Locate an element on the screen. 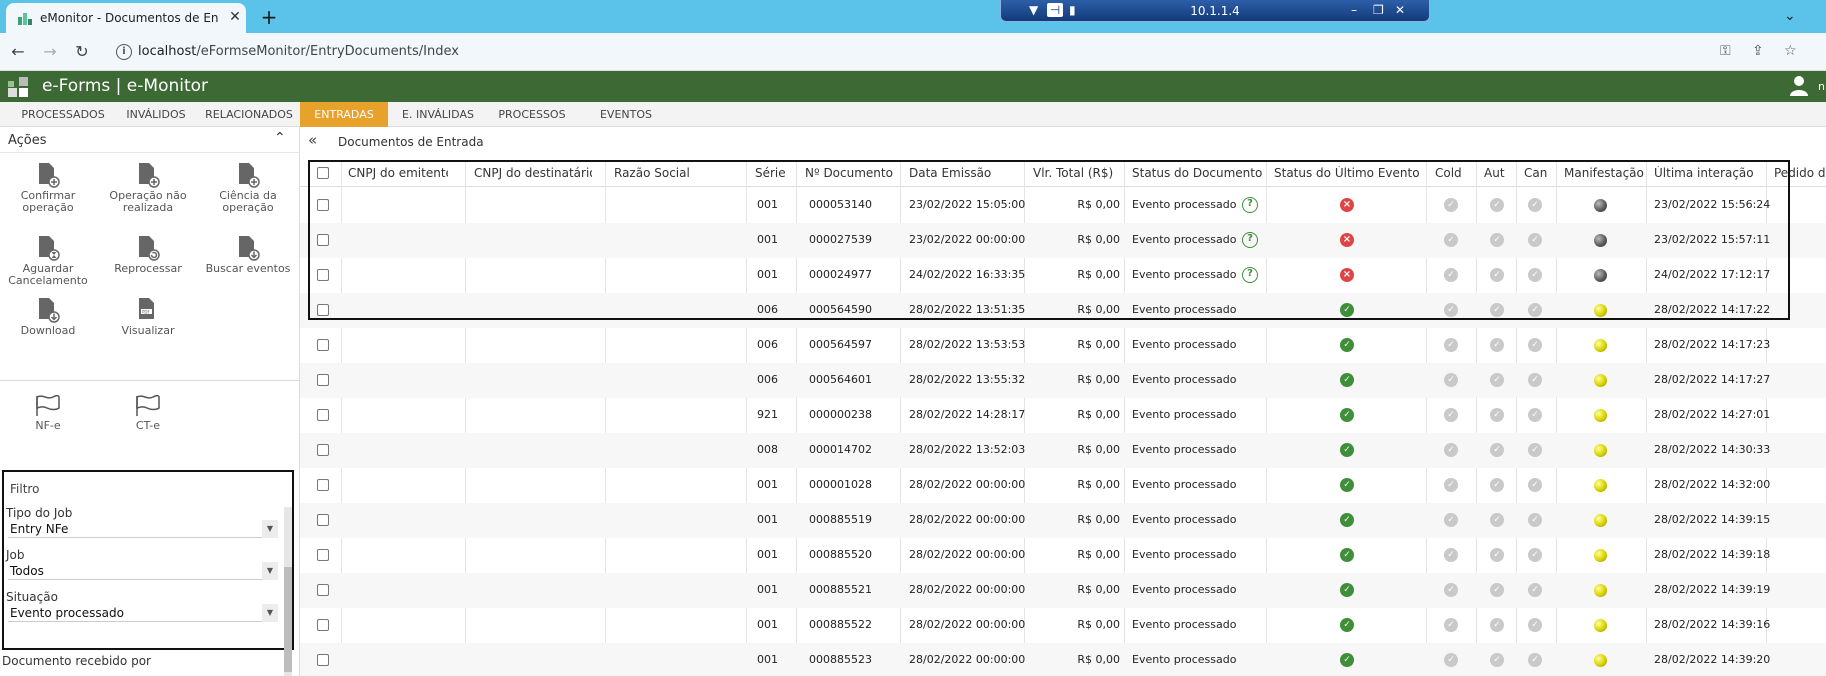 The image size is (1826, 676). cte-filter-button: CT-e is located at coordinates (148, 413).